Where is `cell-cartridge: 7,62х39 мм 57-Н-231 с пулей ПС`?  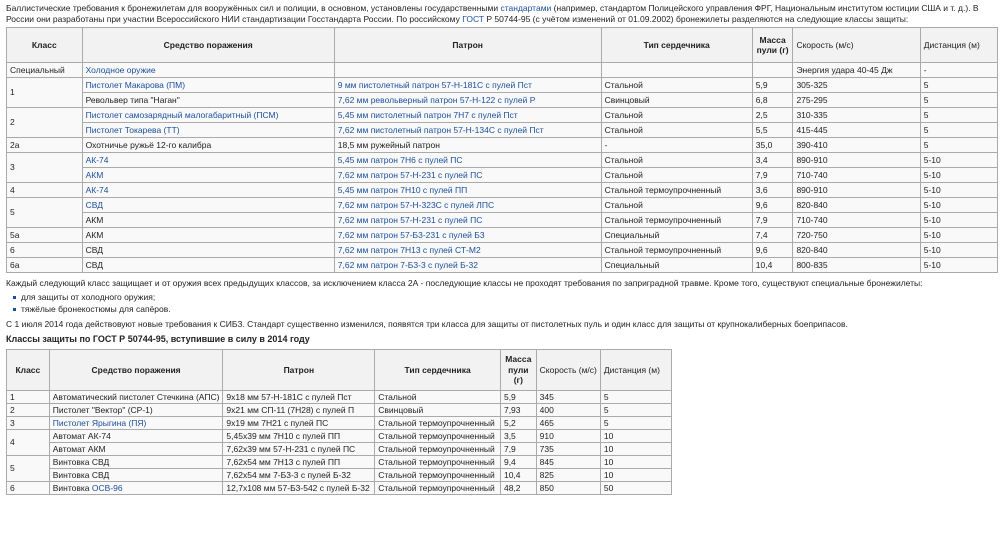 cell-cartridge: 7,62х39 мм 57-Н-231 с пулей ПС is located at coordinates (299, 449).